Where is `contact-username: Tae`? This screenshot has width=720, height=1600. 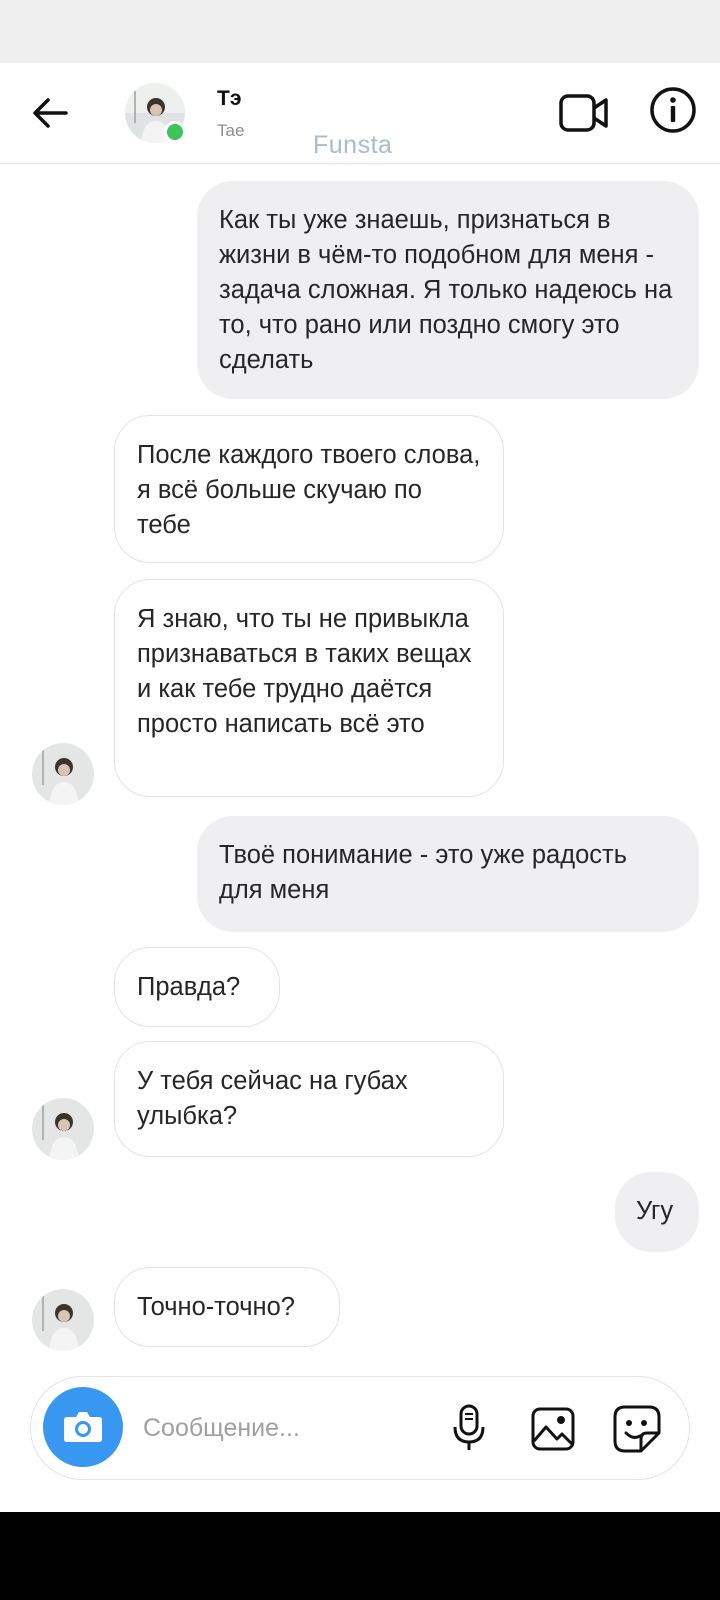
contact-username: Tae is located at coordinates (231, 130).